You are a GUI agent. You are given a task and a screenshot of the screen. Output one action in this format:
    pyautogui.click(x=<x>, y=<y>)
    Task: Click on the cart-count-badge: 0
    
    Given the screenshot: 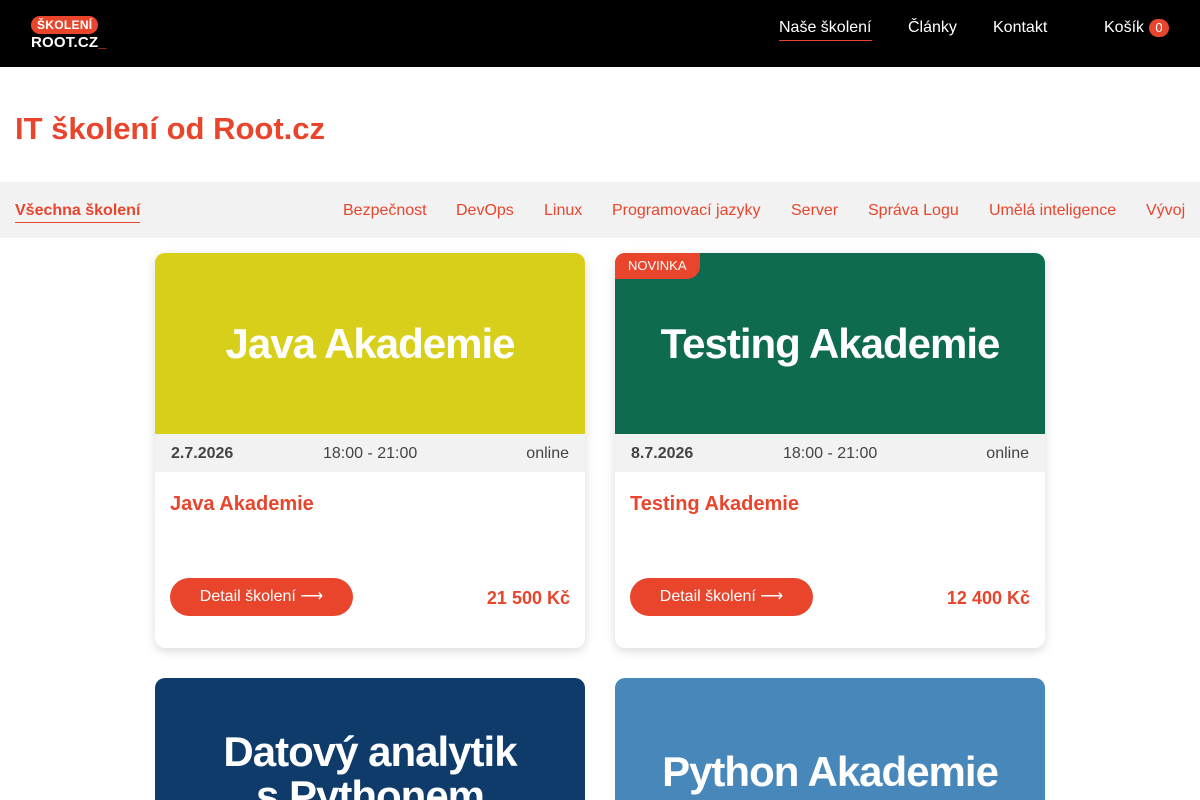 What is the action you would take?
    pyautogui.click(x=1159, y=28)
    